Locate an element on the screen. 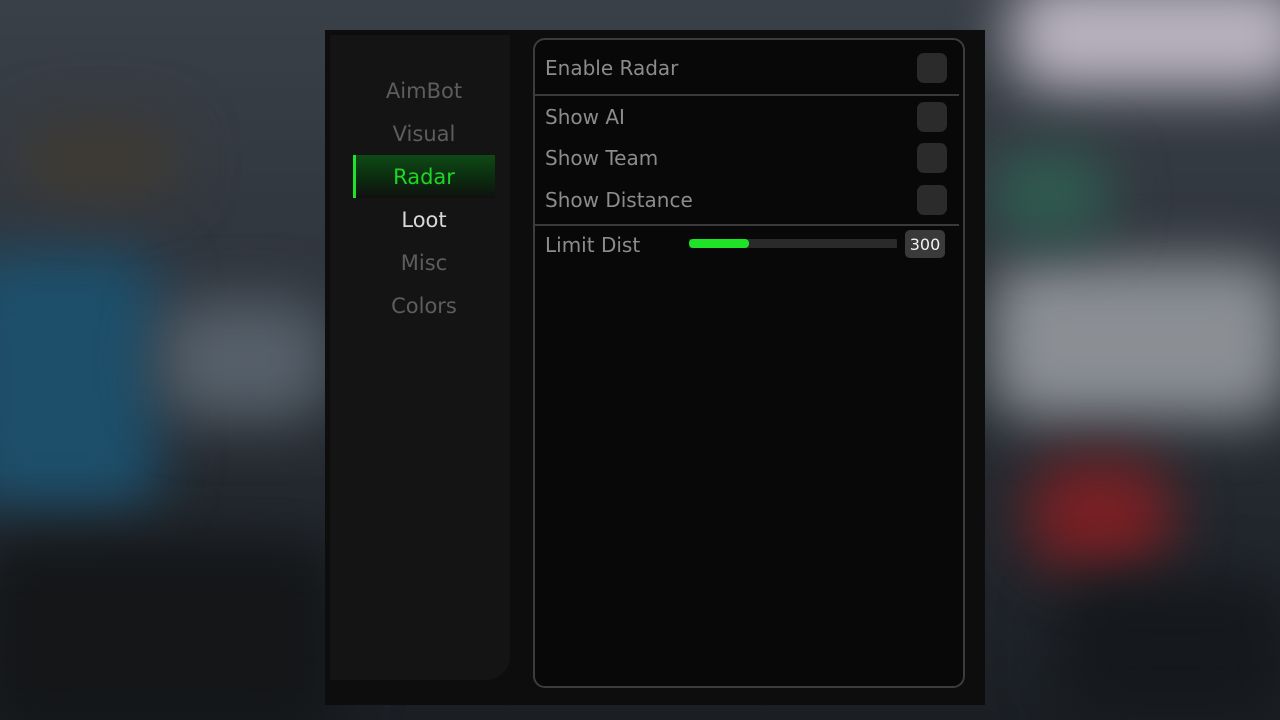 The height and width of the screenshot is (720, 1280). show-team-toggle is located at coordinates (932, 158).